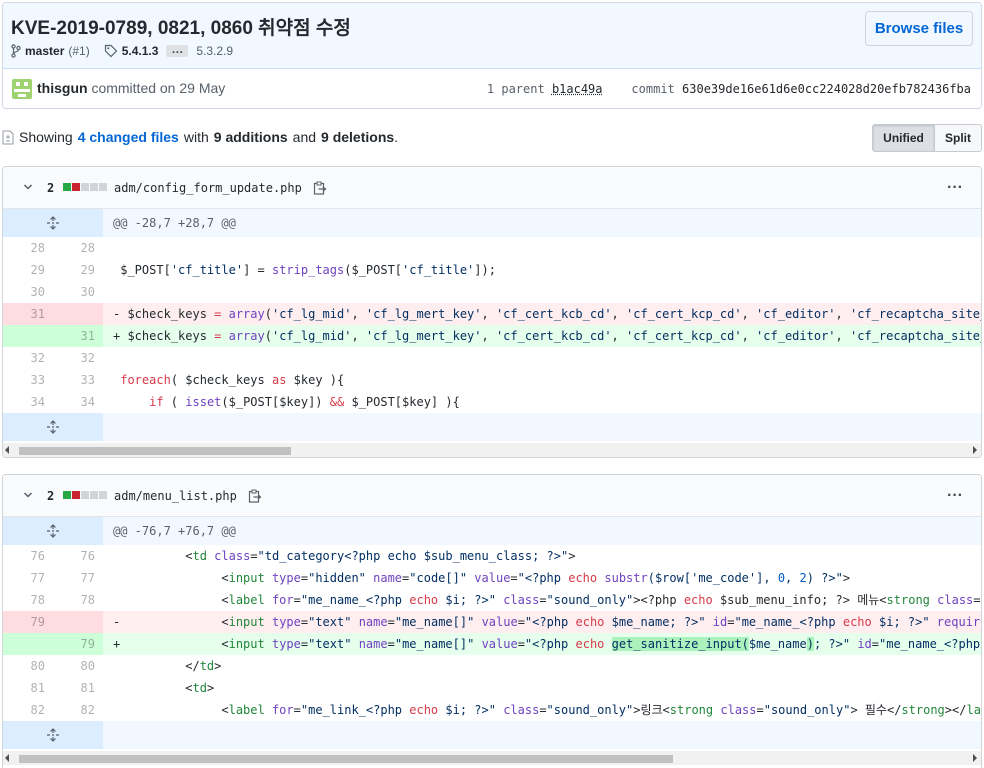  I want to click on line-number-old: 34, so click(28, 402).